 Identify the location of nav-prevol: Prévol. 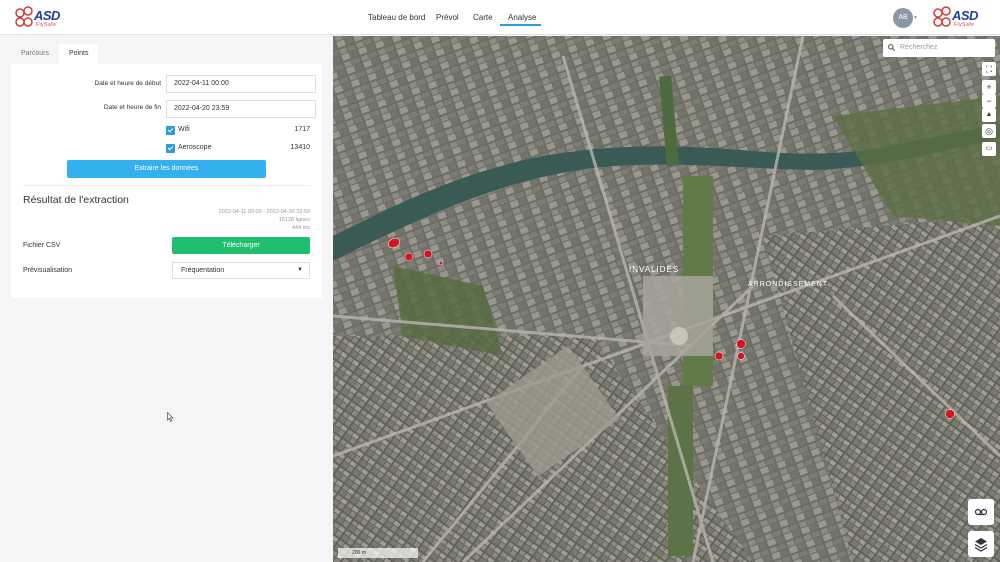
(447, 17).